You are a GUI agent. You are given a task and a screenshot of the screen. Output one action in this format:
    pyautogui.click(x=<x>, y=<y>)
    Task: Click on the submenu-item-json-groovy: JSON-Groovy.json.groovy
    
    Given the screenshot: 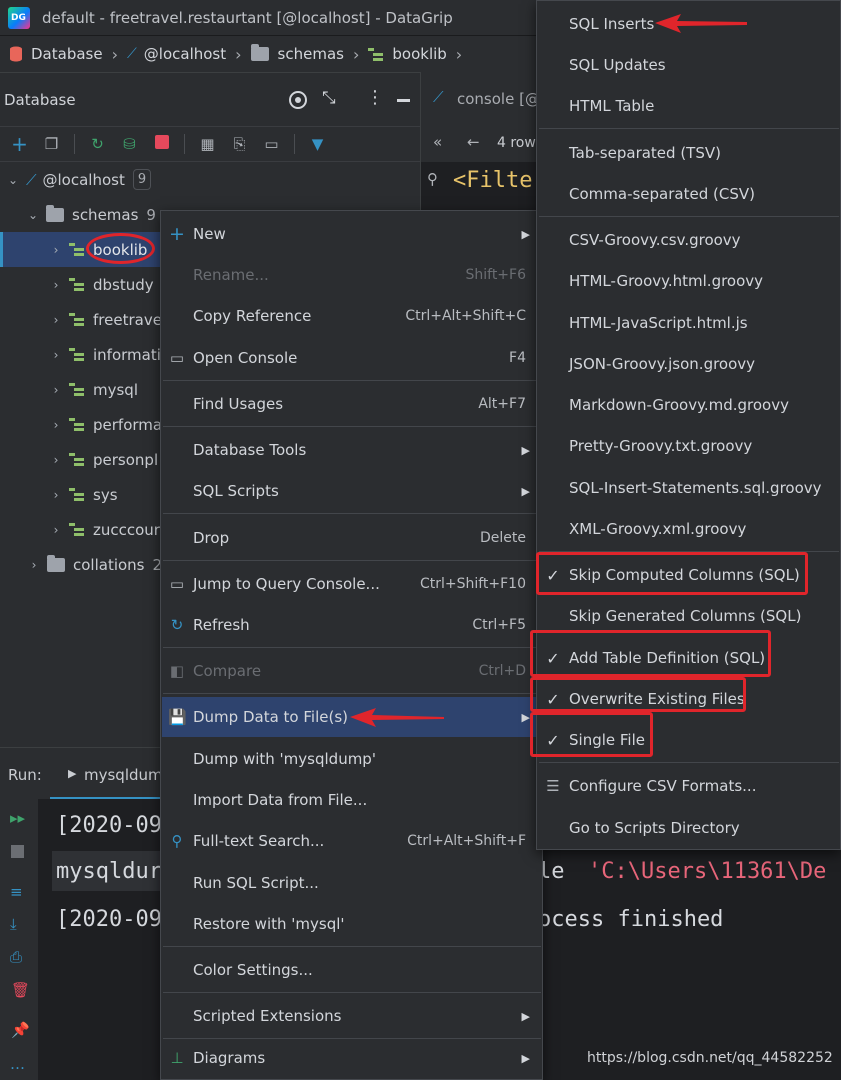 What is the action you would take?
    pyautogui.click(x=689, y=364)
    